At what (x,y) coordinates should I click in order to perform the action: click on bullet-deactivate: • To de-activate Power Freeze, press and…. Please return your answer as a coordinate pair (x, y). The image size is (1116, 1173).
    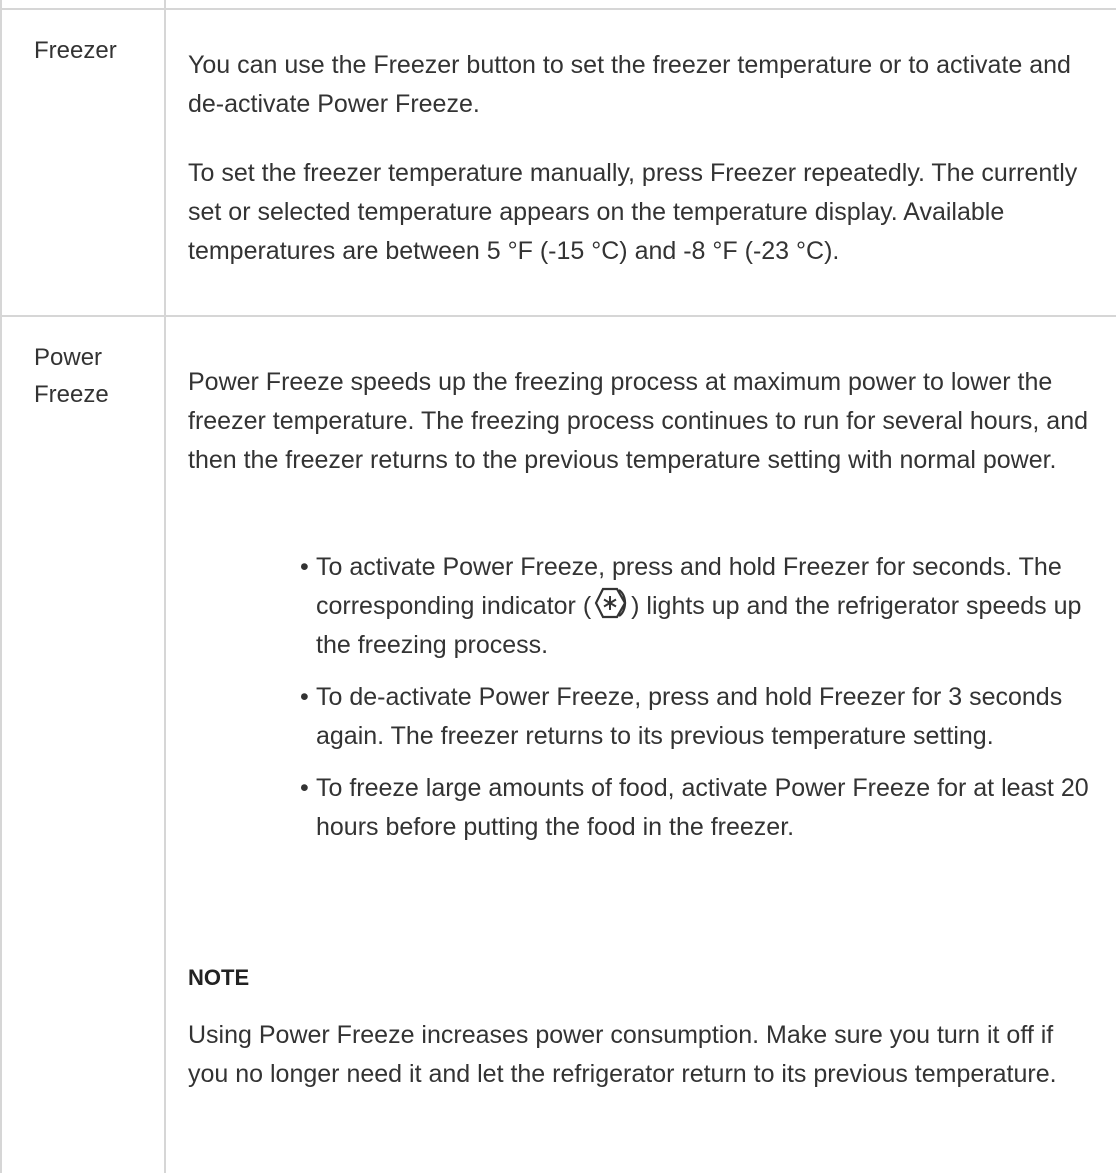
    Looking at the image, I should click on (700, 717).